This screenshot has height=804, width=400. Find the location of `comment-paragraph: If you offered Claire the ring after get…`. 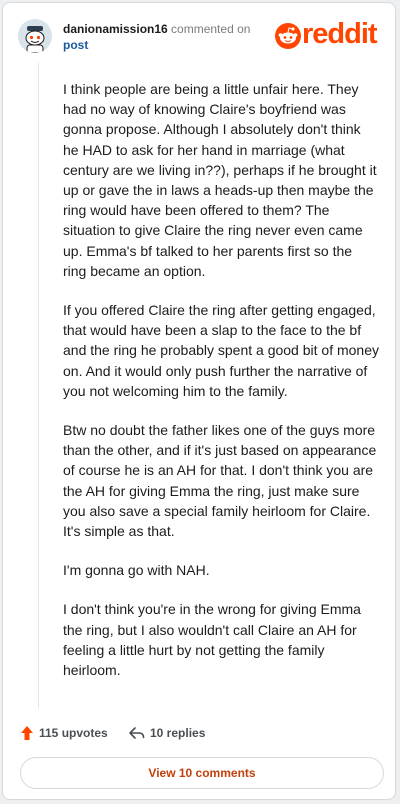

comment-paragraph: If you offered Claire the ring after get… is located at coordinates (221, 350).